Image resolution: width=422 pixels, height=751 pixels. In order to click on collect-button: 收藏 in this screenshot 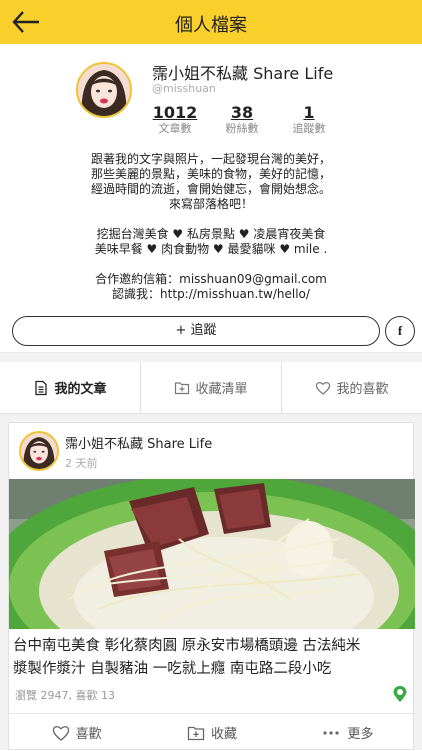, I will do `click(211, 732)`.